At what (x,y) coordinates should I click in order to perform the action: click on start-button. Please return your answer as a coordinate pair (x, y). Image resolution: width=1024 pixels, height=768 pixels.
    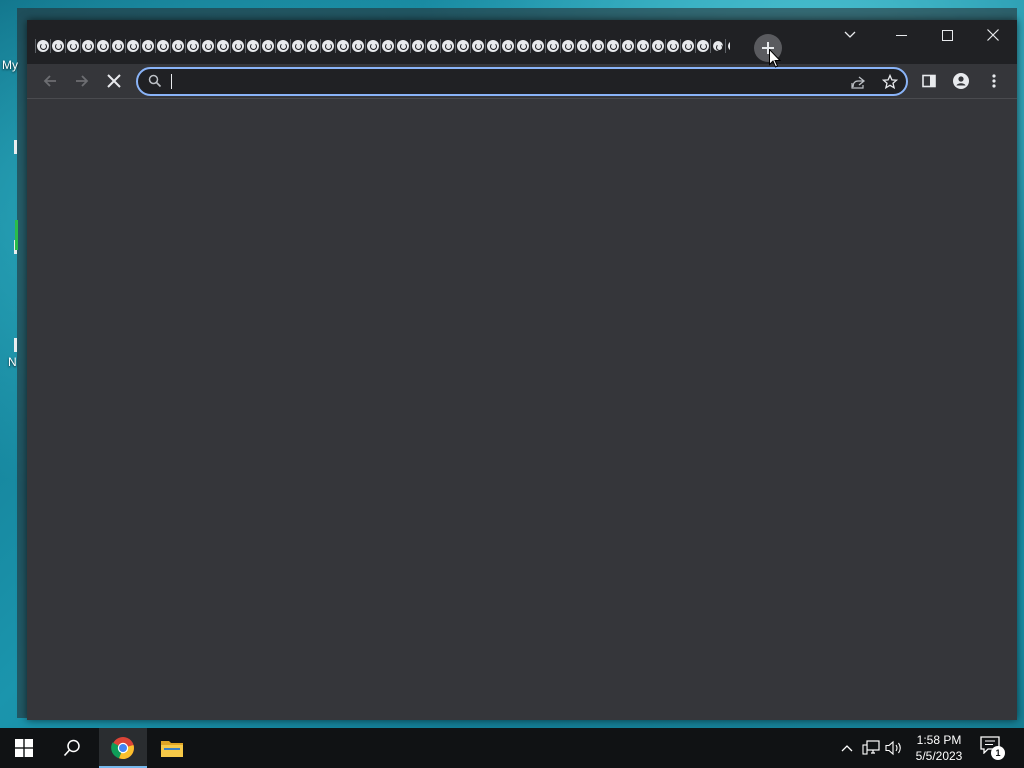
    Looking at the image, I should click on (24, 748).